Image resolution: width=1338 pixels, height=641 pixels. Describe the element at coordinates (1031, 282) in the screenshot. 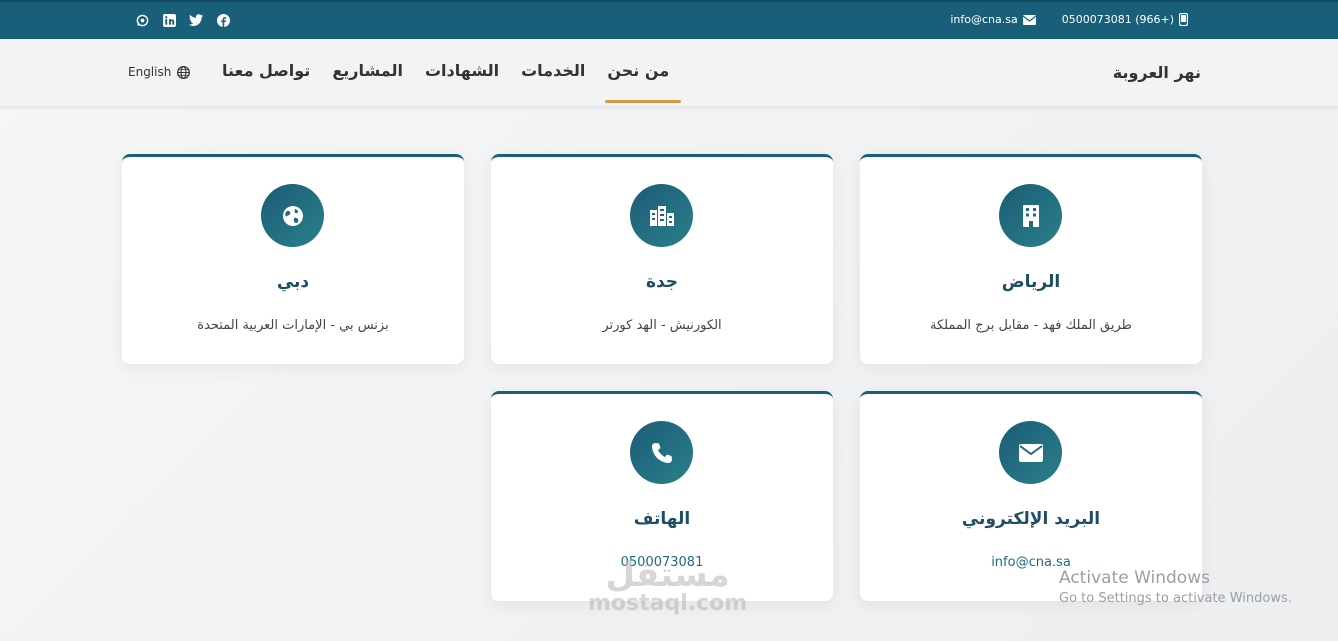

I see `card-title: الرياض` at that location.